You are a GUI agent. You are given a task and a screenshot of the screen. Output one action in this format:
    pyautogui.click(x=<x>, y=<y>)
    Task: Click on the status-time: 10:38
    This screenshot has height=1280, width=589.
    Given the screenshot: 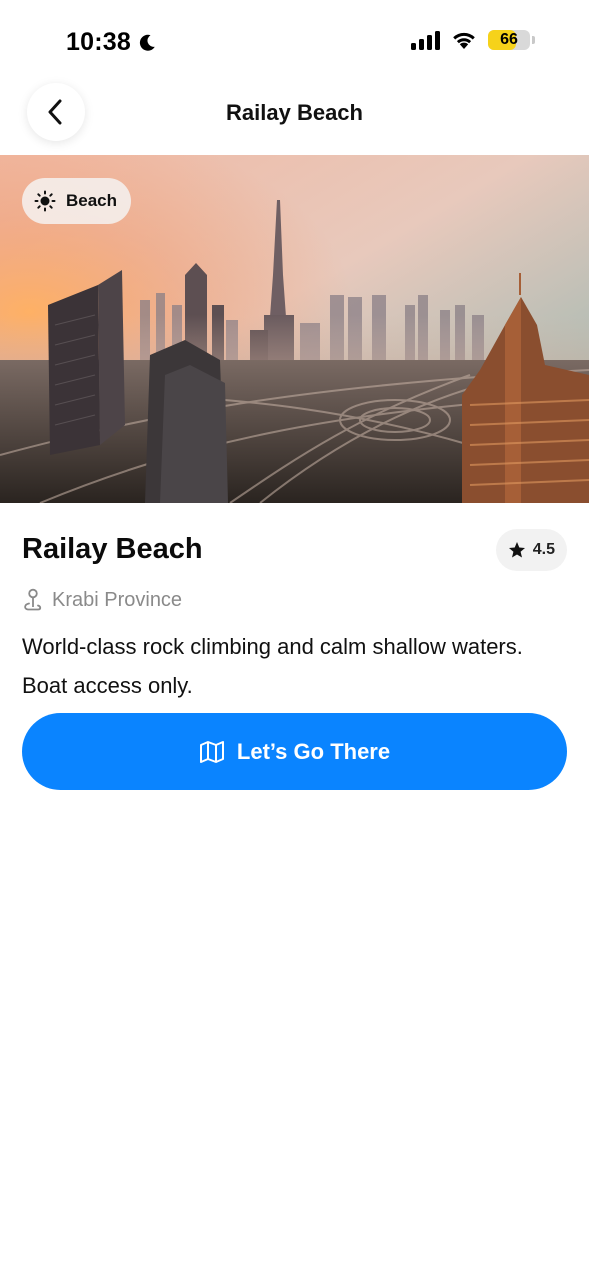 What is the action you would take?
    pyautogui.click(x=111, y=42)
    